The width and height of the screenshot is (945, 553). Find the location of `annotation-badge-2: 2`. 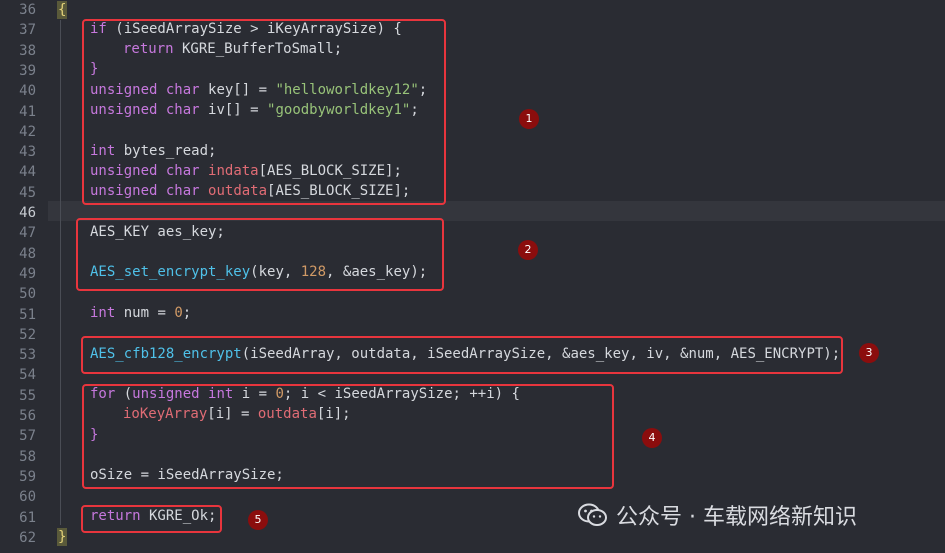

annotation-badge-2: 2 is located at coordinates (528, 250).